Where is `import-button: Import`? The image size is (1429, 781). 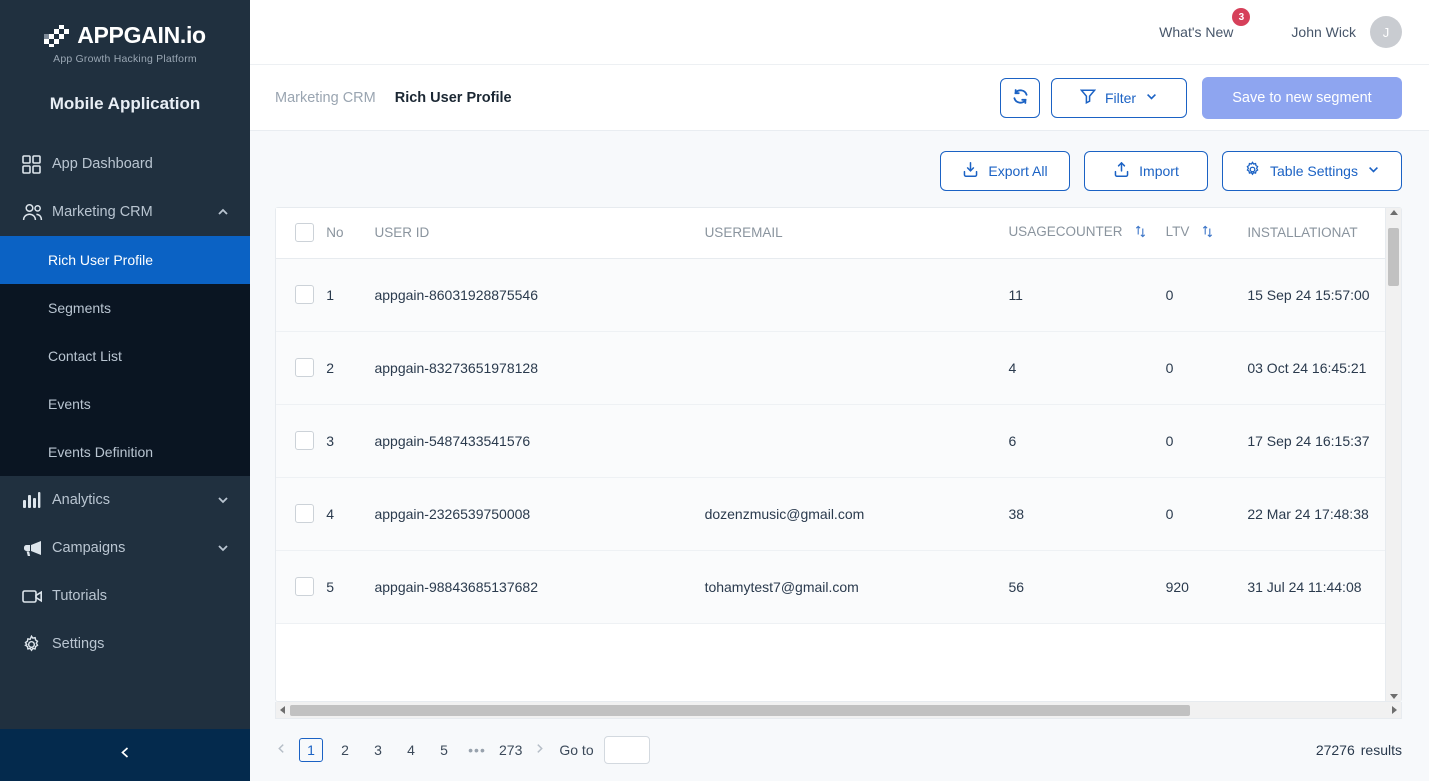 import-button: Import is located at coordinates (1146, 171).